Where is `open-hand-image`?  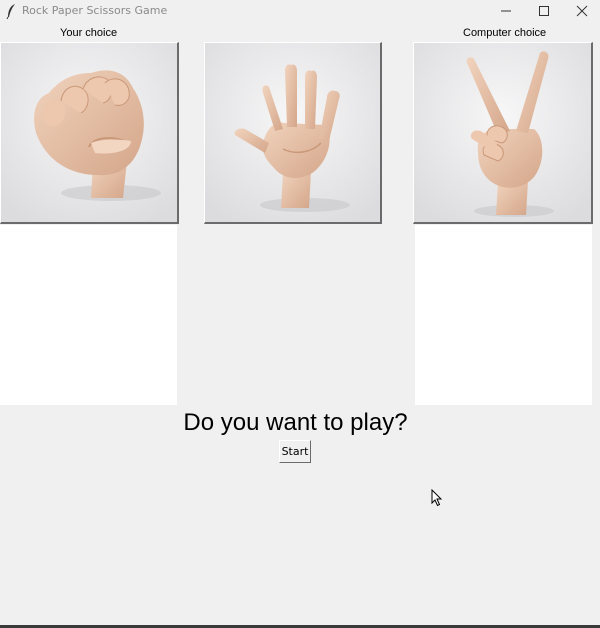
open-hand-image is located at coordinates (292, 132).